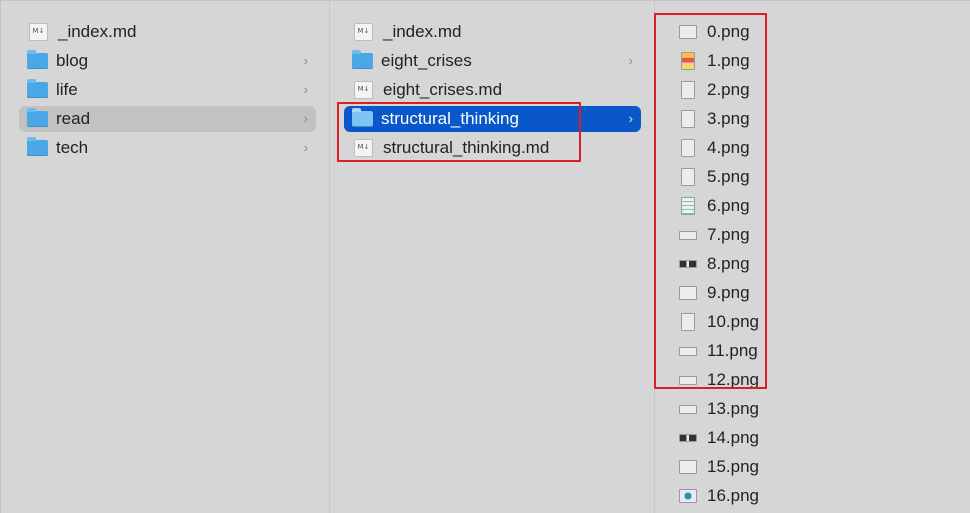  I want to click on list-item-1-png: 1.png, so click(818, 61).